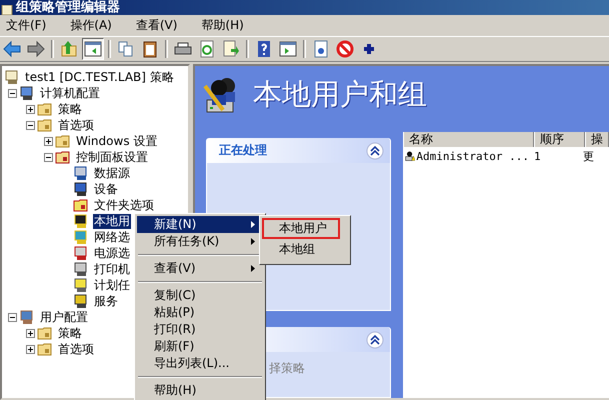  What do you see at coordinates (112, 237) in the screenshot?
I see `tree-item: 网络选` at bounding box center [112, 237].